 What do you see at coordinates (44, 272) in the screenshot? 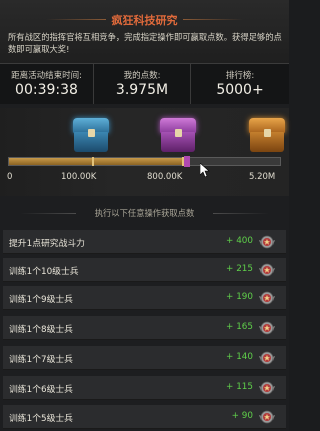
I see `task-name: 训练1个10级士兵` at bounding box center [44, 272].